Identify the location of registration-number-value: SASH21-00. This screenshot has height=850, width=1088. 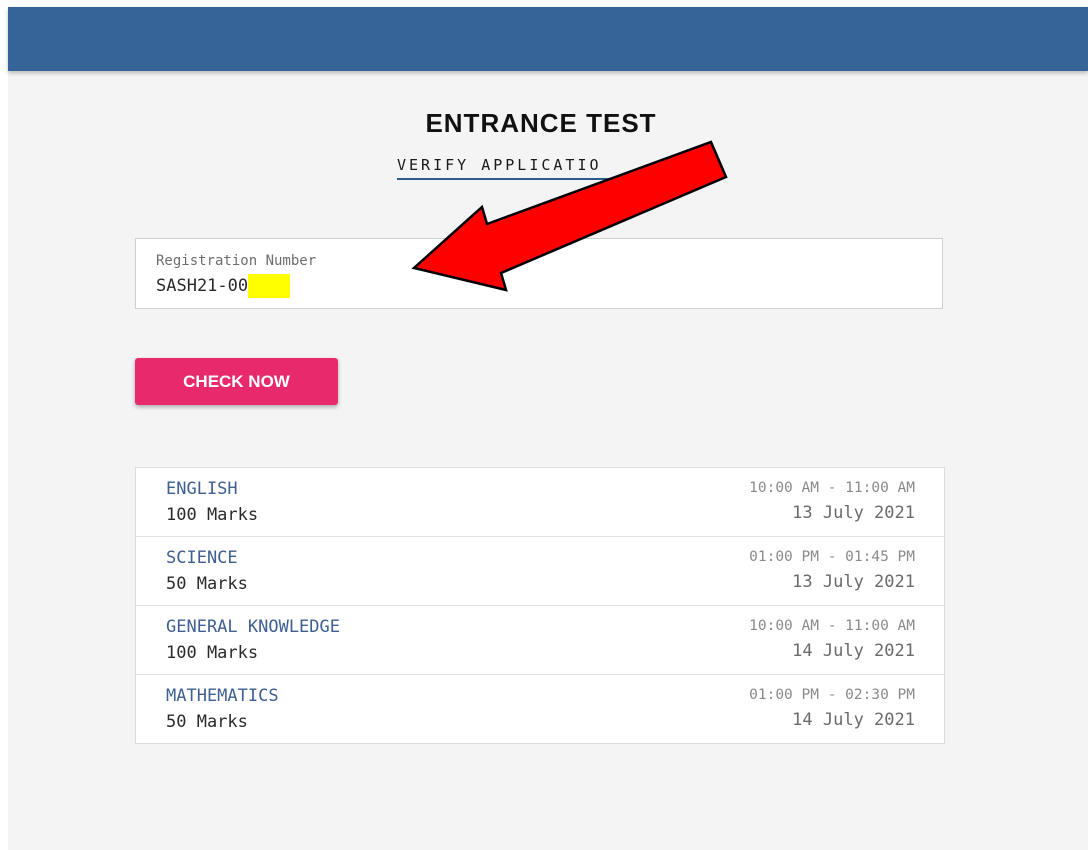
(202, 286).